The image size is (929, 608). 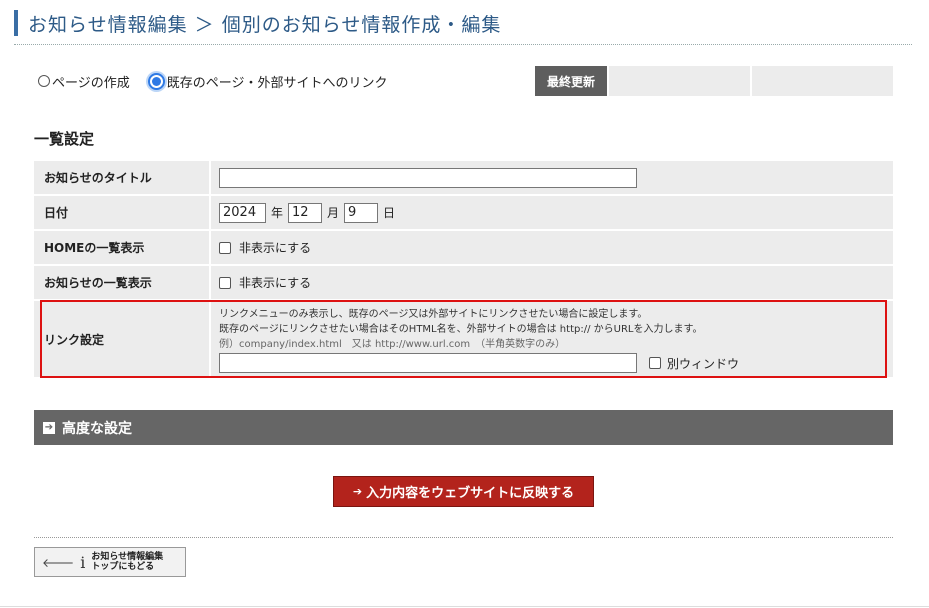 I want to click on last-updated: 最終更新, so click(x=714, y=81).